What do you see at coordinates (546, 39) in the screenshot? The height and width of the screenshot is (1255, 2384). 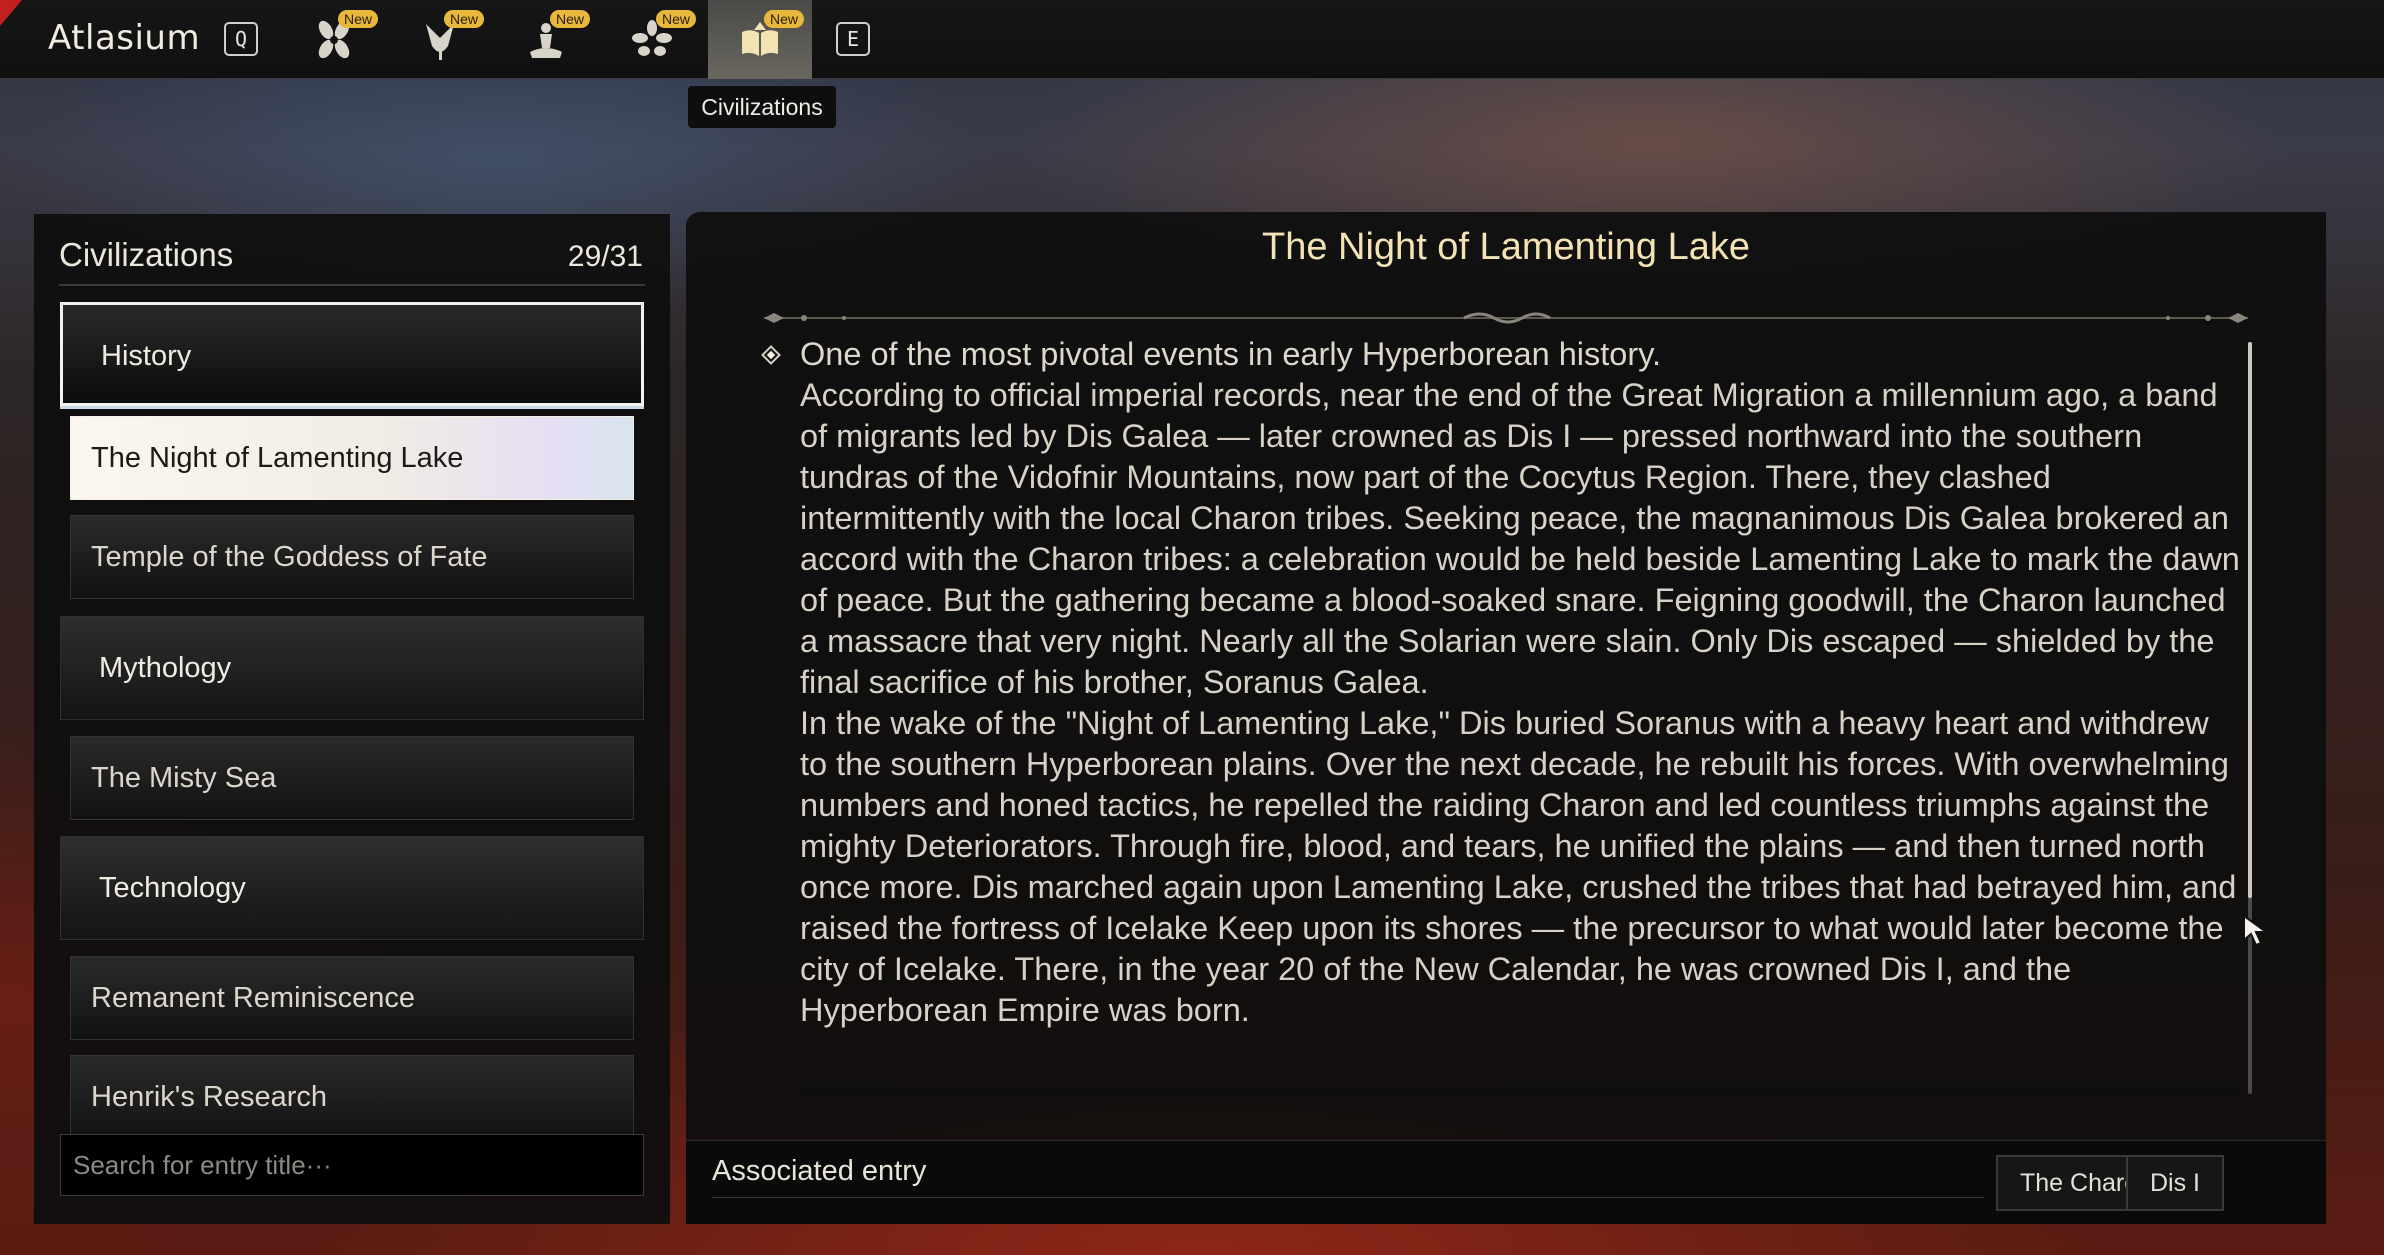 I see `tab-monuments: New` at bounding box center [546, 39].